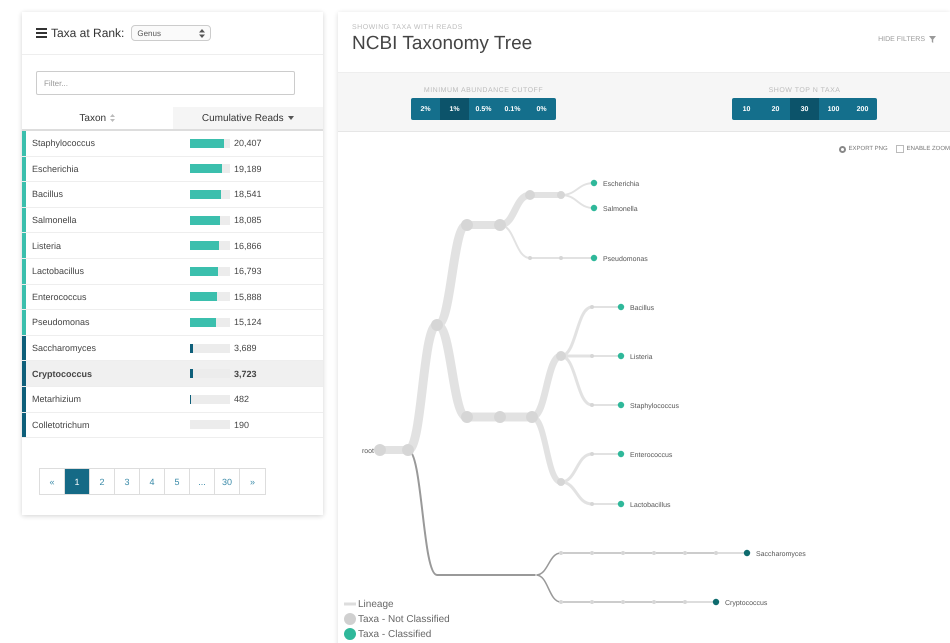 This screenshot has height=643, width=950. Describe the element at coordinates (62, 373) in the screenshot. I see `taxon-cell-text: Cryptococcus` at that location.